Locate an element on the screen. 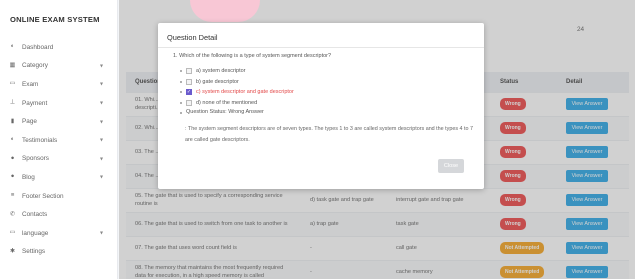 The height and width of the screenshot is (279, 635). question-status: Question Status: Wrong Answer is located at coordinates (222, 112).